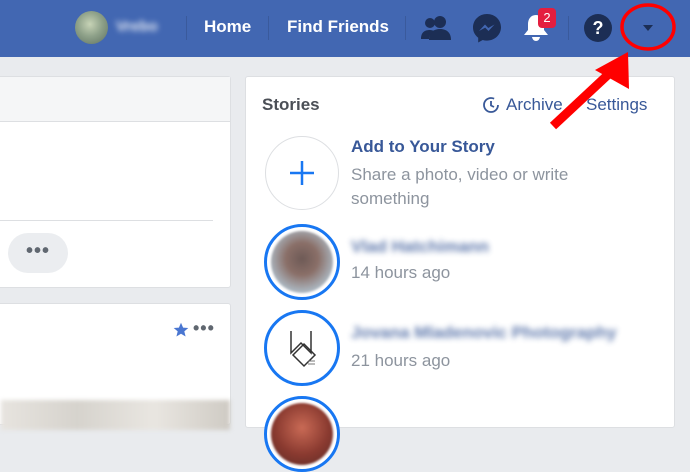 Image resolution: width=690 pixels, height=472 pixels. Describe the element at coordinates (612, 66) in the screenshot. I see `annotation-overlay` at that location.